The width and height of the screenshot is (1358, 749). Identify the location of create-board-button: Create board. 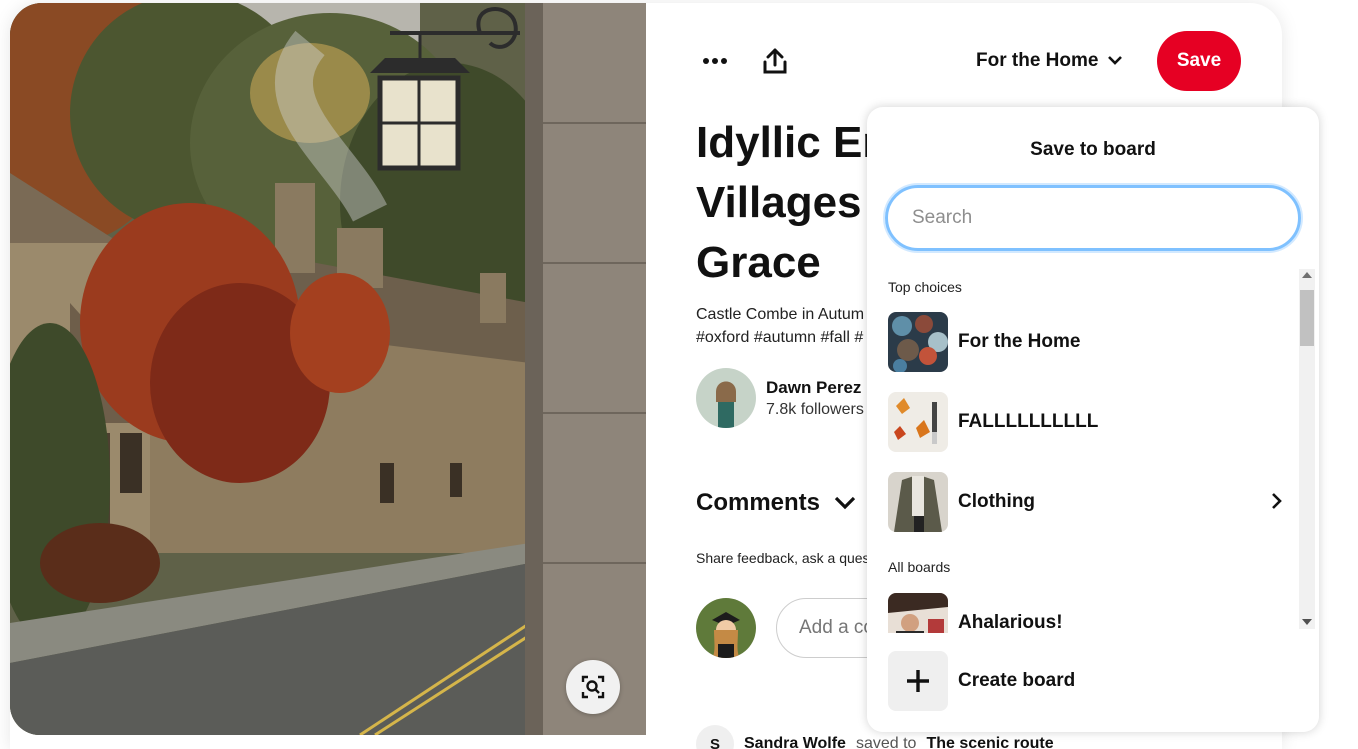
(981, 681).